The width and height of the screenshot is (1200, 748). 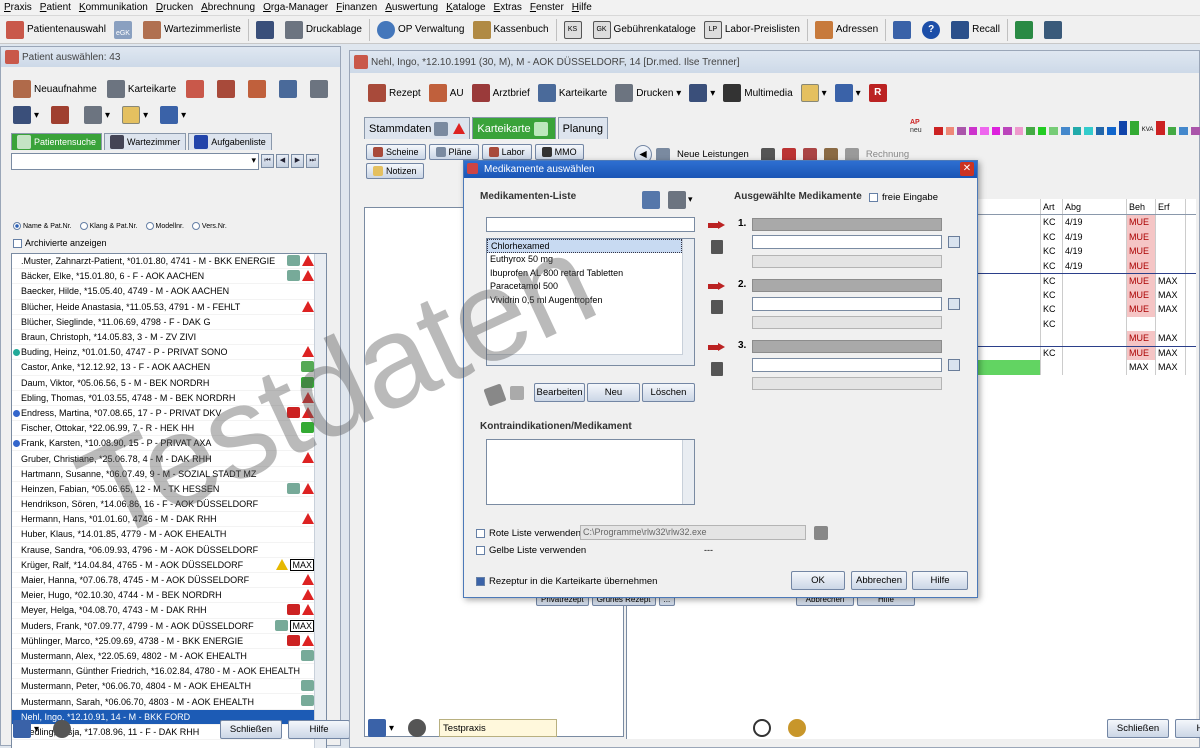 What do you see at coordinates (585, 359) in the screenshot?
I see `medication-list-hscrollbar` at bounding box center [585, 359].